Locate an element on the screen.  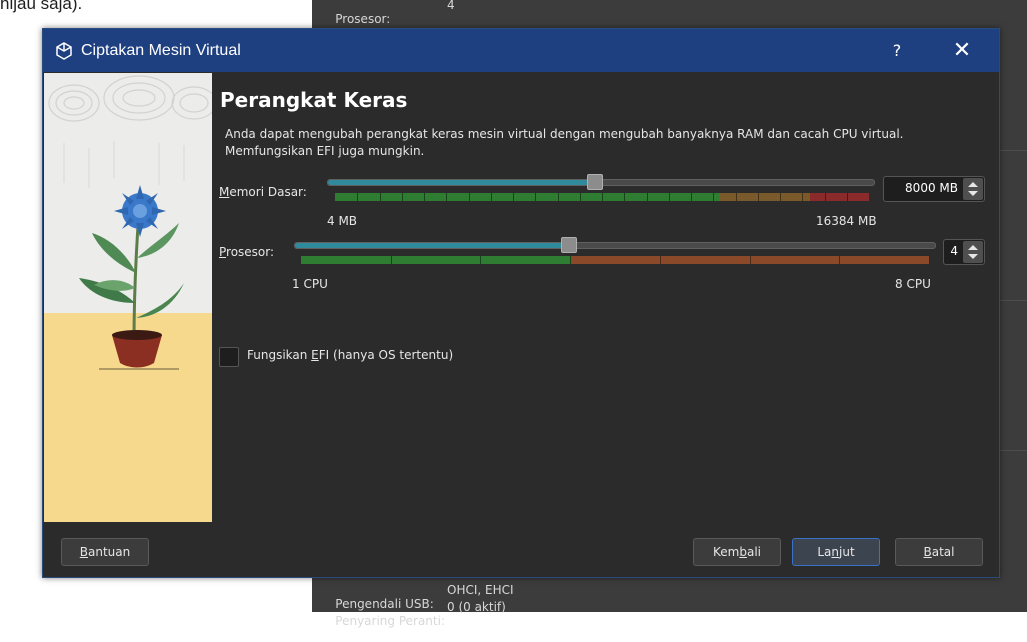
back-button: Kembali is located at coordinates (737, 552).